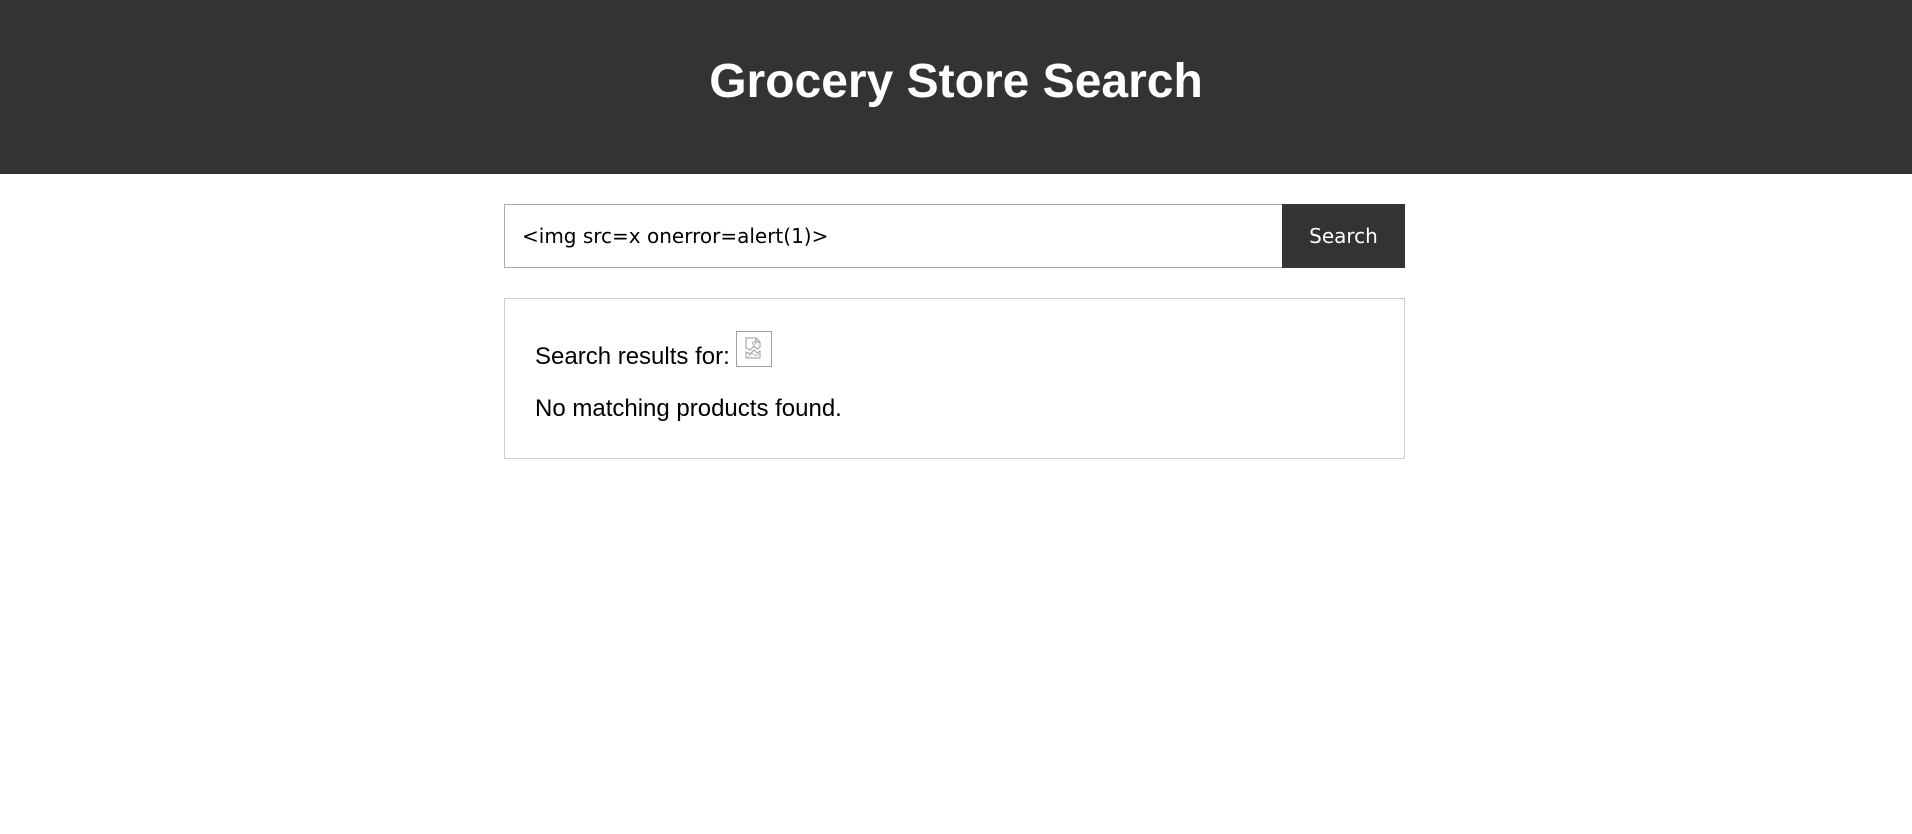 The width and height of the screenshot is (1912, 834). I want to click on results-heading-label: Search results for:, so click(632, 356).